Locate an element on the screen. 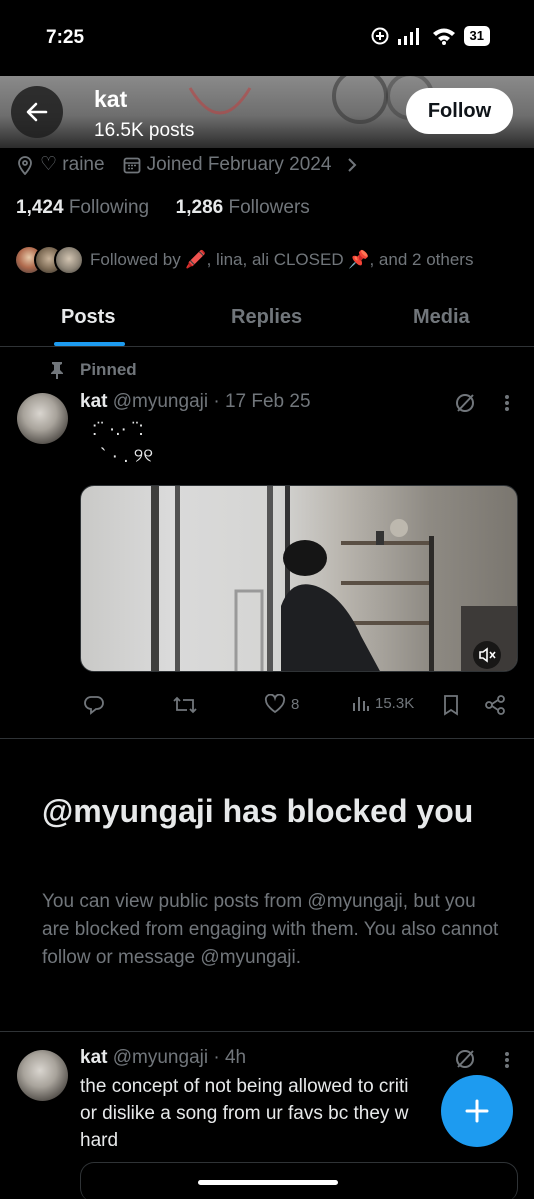  tweet-actions: 8 15.3K is located at coordinates (300, 706).